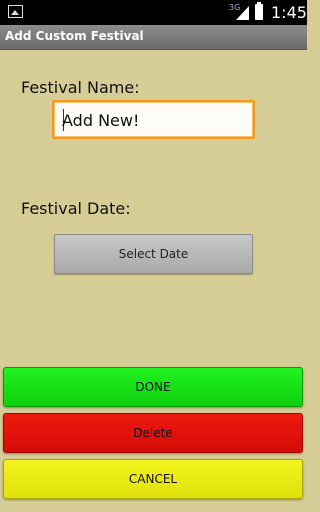 The width and height of the screenshot is (320, 512). I want to click on signal-icon, so click(242, 13).